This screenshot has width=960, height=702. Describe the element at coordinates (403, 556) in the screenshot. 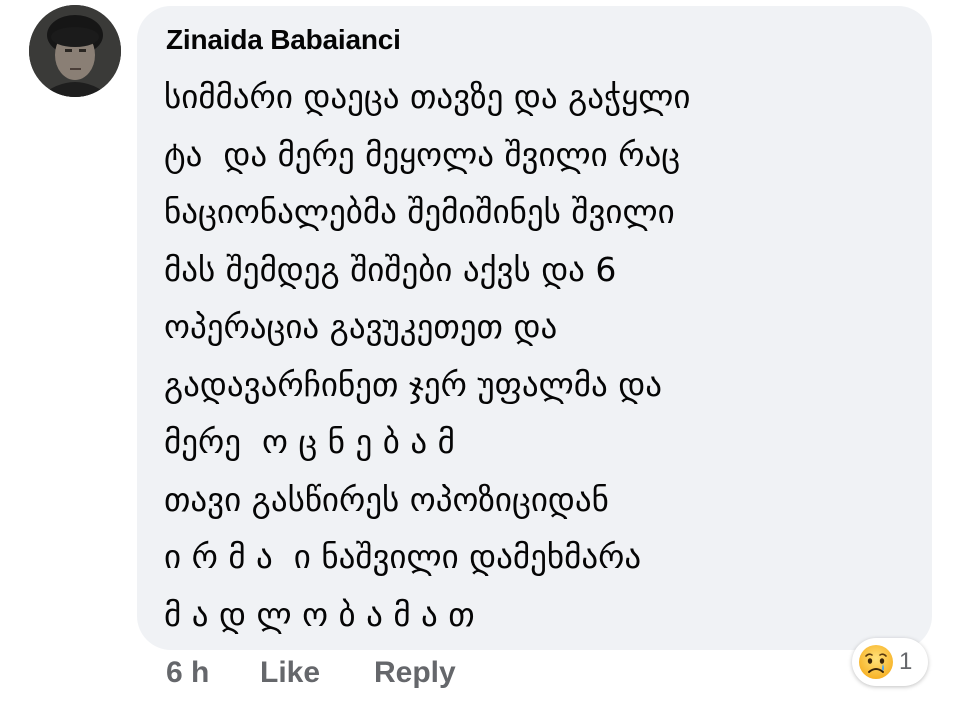

I see `comment-line: ი რ მ ა ი ნაშვილი დამეხმარა` at that location.